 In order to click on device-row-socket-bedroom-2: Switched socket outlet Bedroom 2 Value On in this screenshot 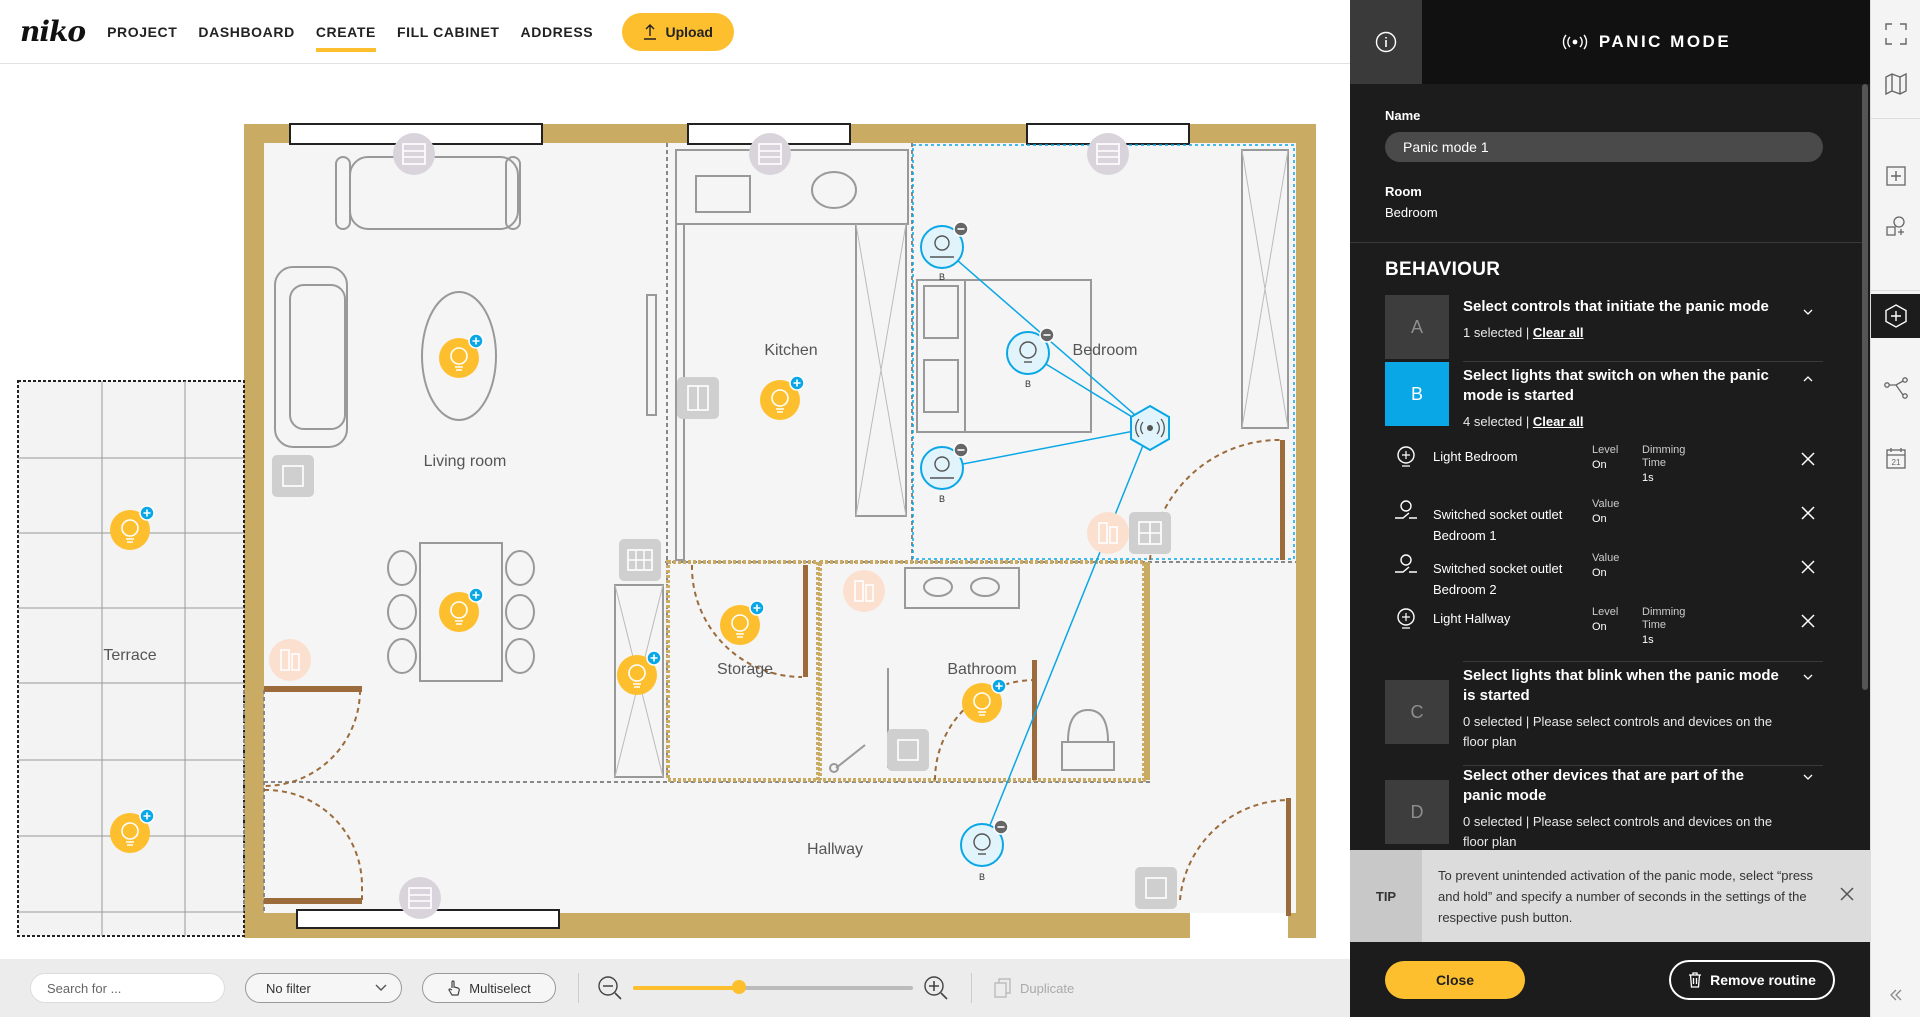, I will do `click(1604, 577)`.